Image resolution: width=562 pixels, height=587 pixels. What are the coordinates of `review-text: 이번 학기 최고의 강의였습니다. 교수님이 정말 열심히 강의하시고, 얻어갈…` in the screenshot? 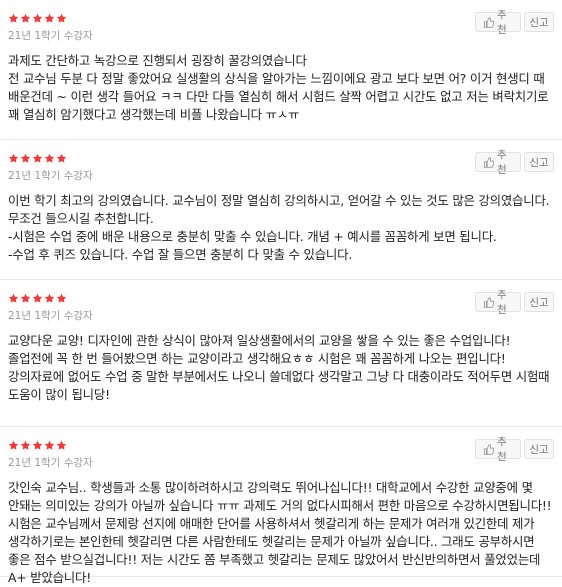 It's located at (279, 227).